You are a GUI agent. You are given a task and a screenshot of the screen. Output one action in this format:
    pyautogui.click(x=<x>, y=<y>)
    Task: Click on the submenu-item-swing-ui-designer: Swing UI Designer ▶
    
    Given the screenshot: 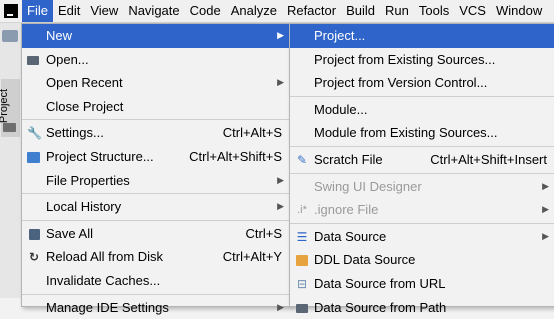 What is the action you would take?
    pyautogui.click(x=422, y=187)
    